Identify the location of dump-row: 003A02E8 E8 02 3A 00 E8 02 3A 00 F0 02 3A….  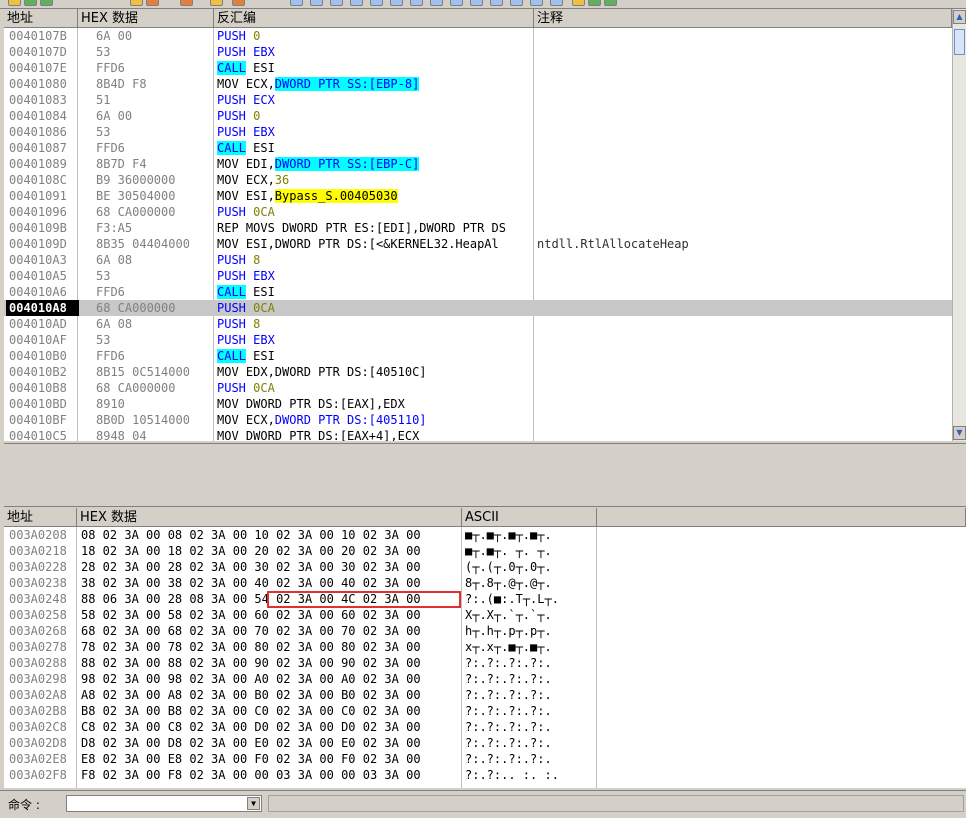
(485, 759).